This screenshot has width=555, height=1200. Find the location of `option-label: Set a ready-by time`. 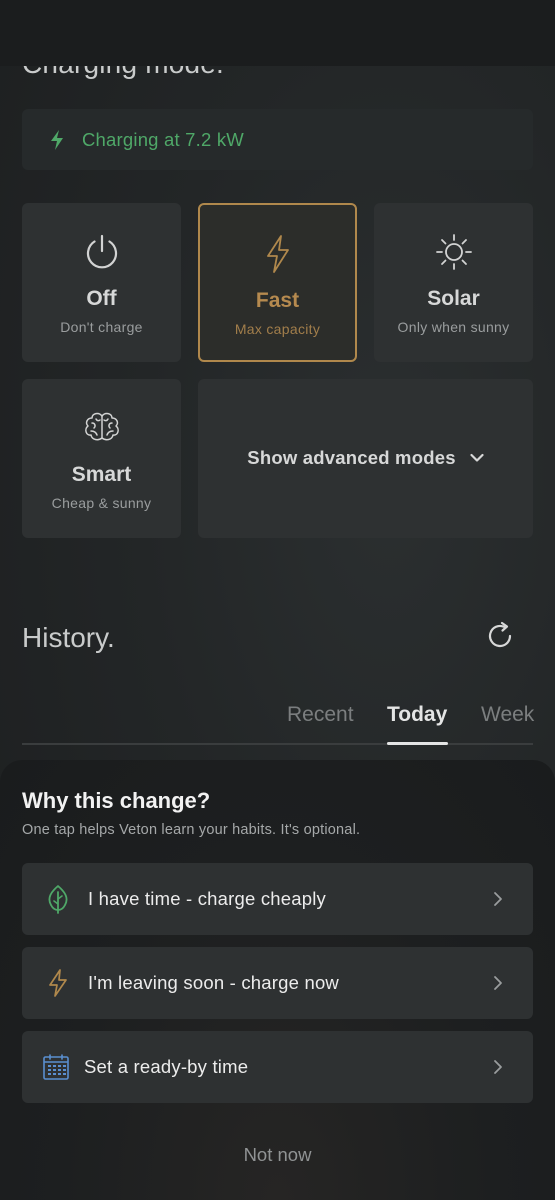

option-label: Set a ready-by time is located at coordinates (166, 1066).